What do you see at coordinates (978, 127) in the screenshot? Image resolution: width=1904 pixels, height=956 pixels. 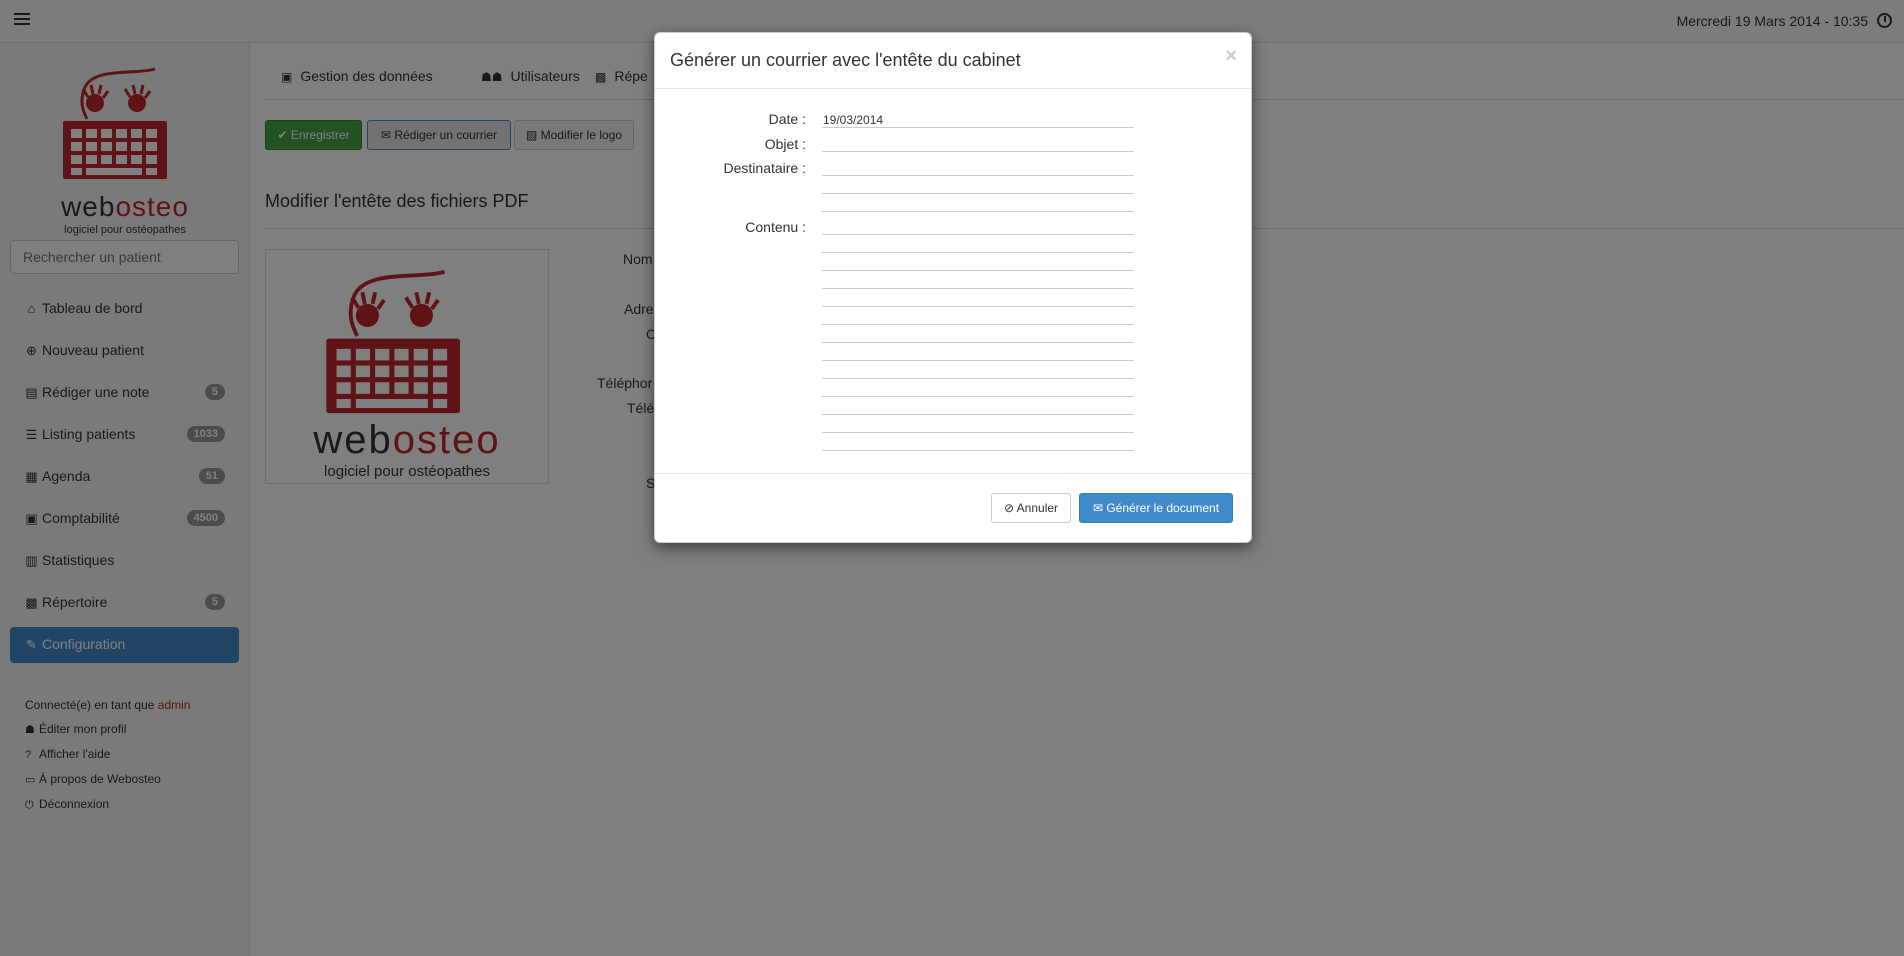 I see `date-underline` at bounding box center [978, 127].